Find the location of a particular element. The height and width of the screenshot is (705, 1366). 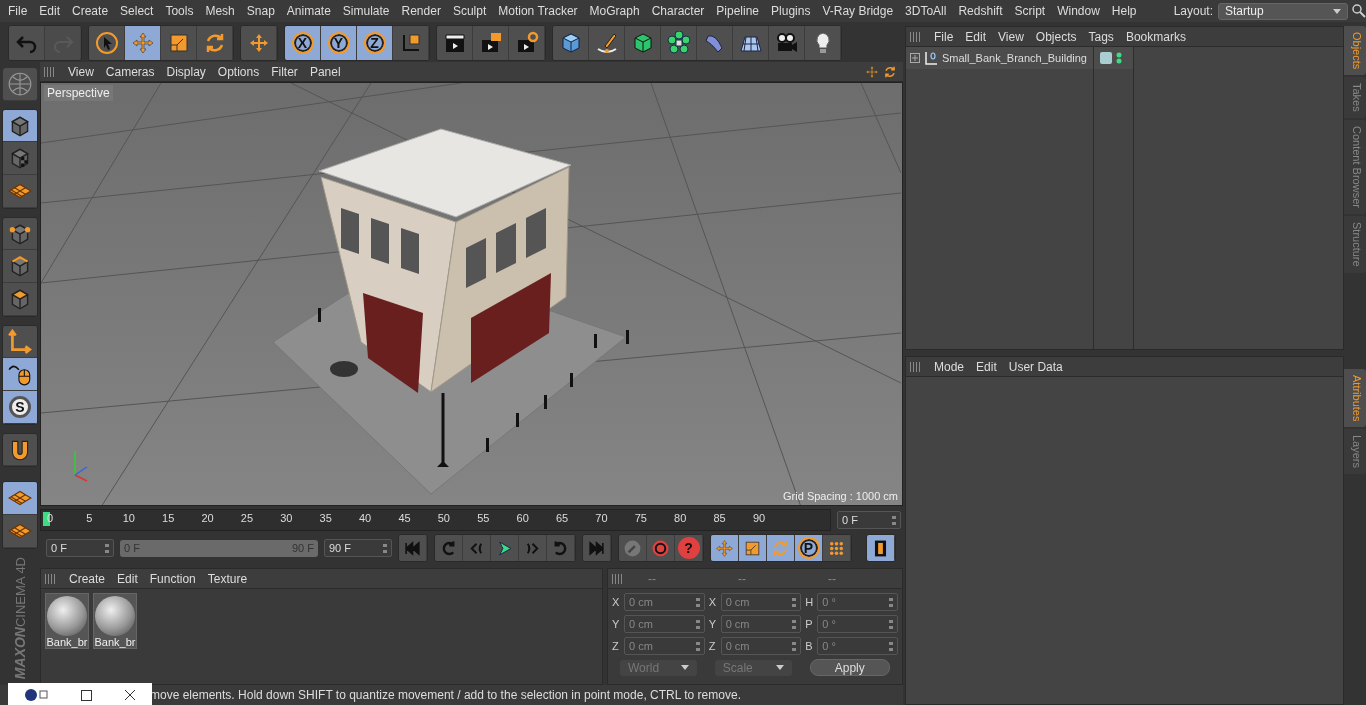

menu-item: Bookmarks is located at coordinates (1155, 36).